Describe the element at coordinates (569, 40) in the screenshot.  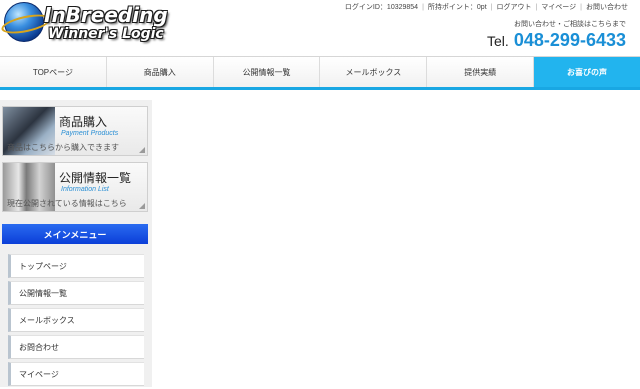
I see `tel-number: 048-299-6433` at that location.